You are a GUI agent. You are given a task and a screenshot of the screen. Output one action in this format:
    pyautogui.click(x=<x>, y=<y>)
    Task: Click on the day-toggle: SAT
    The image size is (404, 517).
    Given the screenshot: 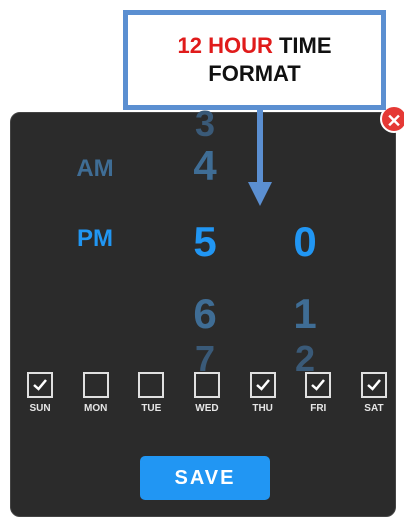 What is the action you would take?
    pyautogui.click(x=374, y=393)
    